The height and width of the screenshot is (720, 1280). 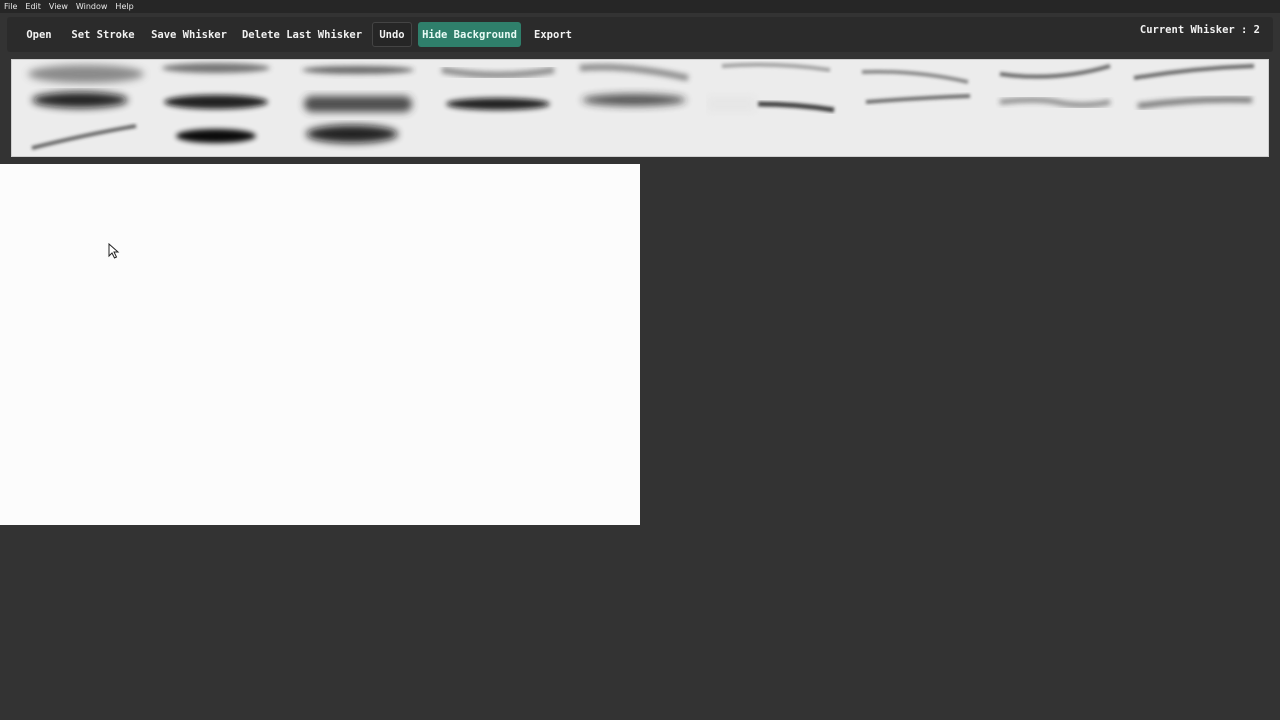 I want to click on whisker-library-strip, so click(x=640, y=108).